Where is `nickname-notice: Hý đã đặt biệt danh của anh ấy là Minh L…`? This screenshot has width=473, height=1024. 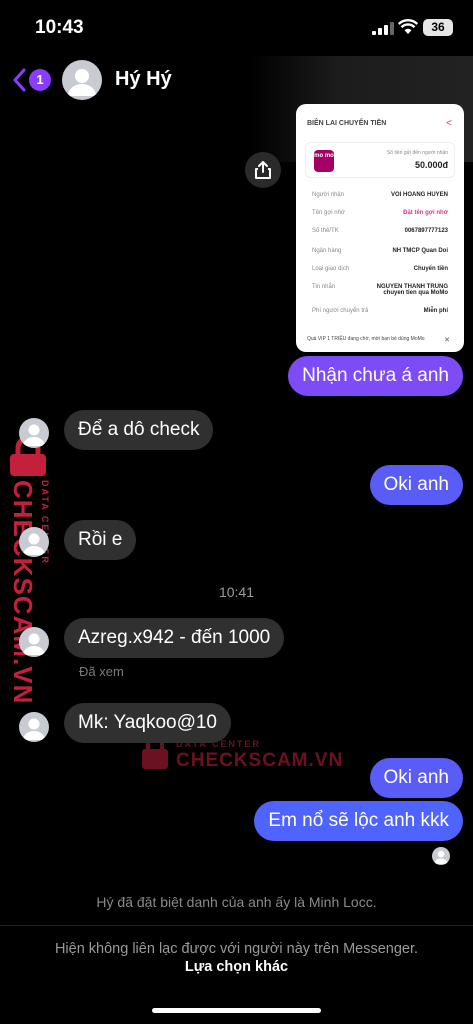 nickname-notice: Hý đã đặt biệt danh của anh ấy là Minh L… is located at coordinates (236, 902).